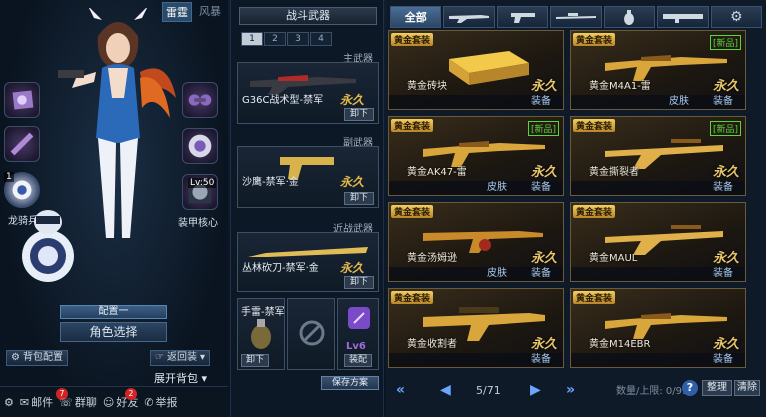 The width and height of the screenshot is (766, 417). I want to click on sort-button: 整理, so click(717, 388).